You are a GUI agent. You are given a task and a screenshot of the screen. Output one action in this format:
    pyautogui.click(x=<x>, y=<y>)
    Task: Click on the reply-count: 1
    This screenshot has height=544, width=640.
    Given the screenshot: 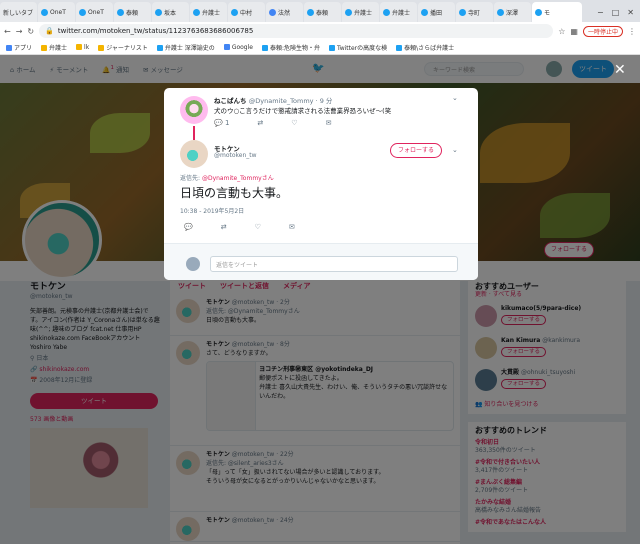 What is the action you would take?
    pyautogui.click(x=227, y=123)
    